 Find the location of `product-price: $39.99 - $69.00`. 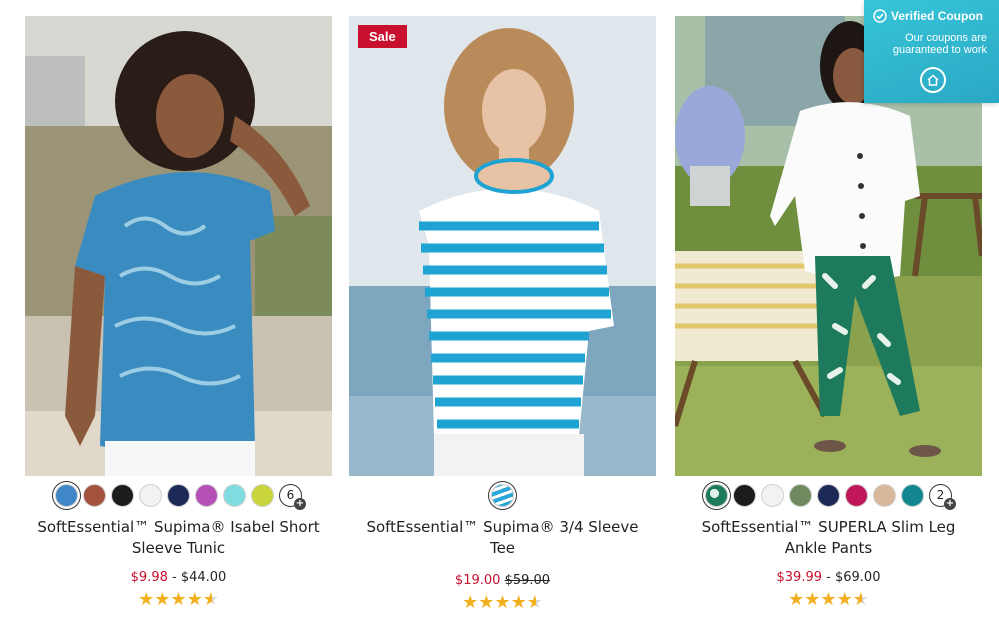

product-price: $39.99 - $69.00 is located at coordinates (828, 577).